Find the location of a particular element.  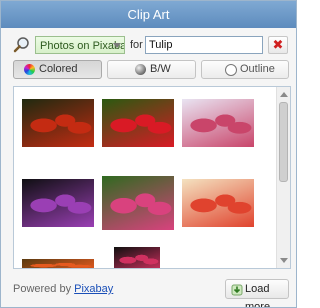

thumbnail-red-tulips is located at coordinates (58, 123).